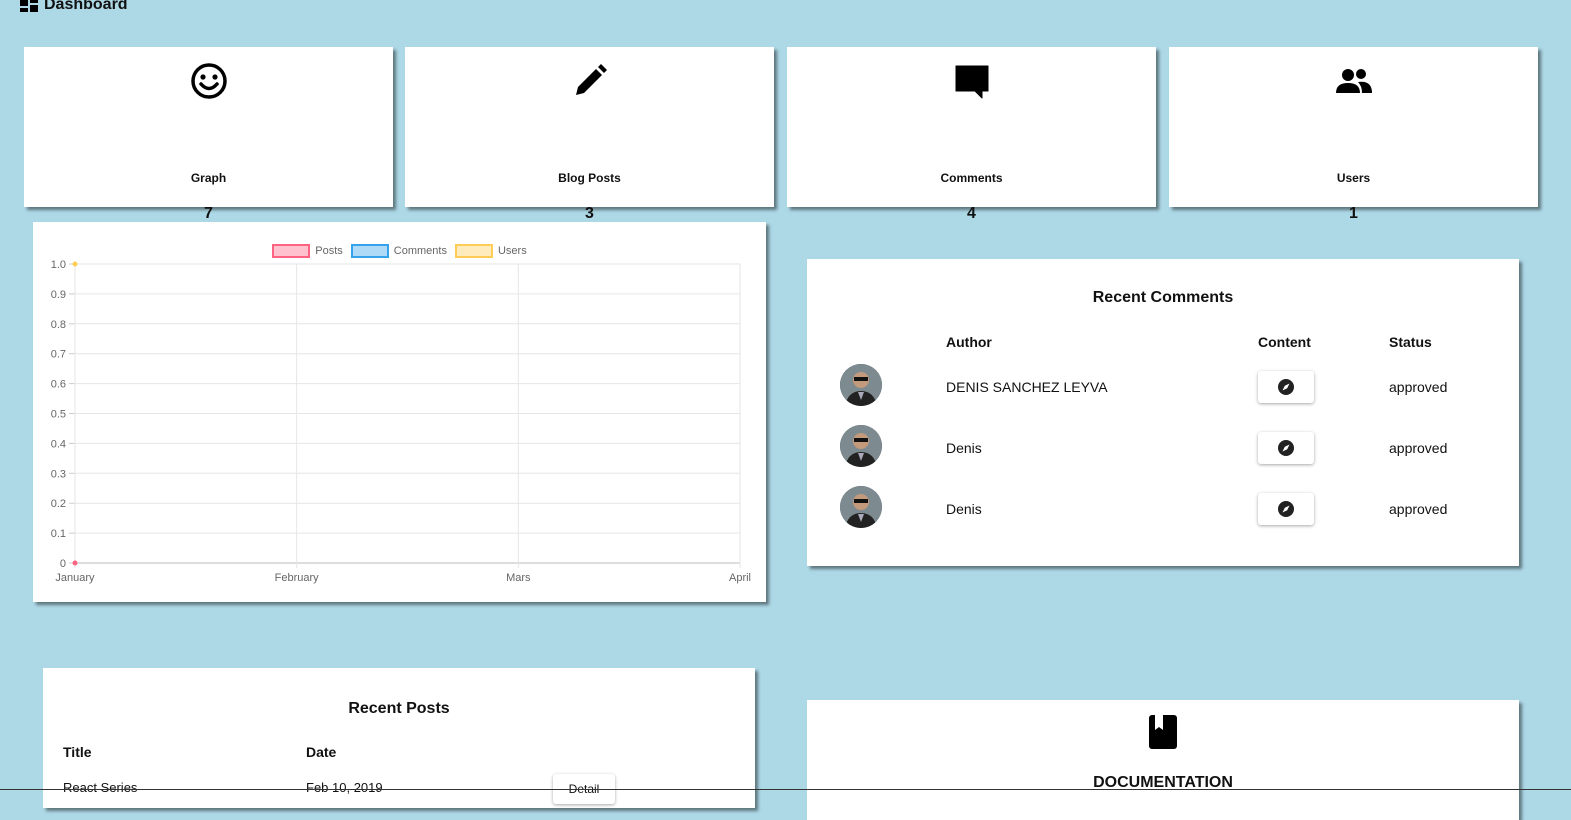 This screenshot has width=1571, height=820. Describe the element at coordinates (208, 81) in the screenshot. I see `smiley-icon` at that location.